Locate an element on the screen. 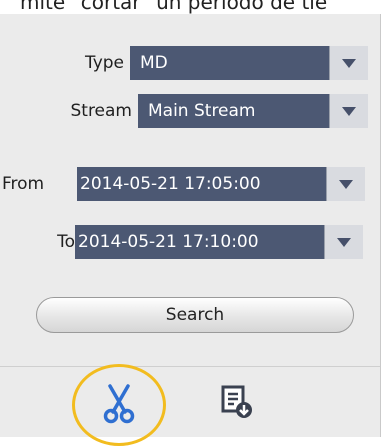 This screenshot has height=446, width=392. scissors-icon is located at coordinates (119, 404).